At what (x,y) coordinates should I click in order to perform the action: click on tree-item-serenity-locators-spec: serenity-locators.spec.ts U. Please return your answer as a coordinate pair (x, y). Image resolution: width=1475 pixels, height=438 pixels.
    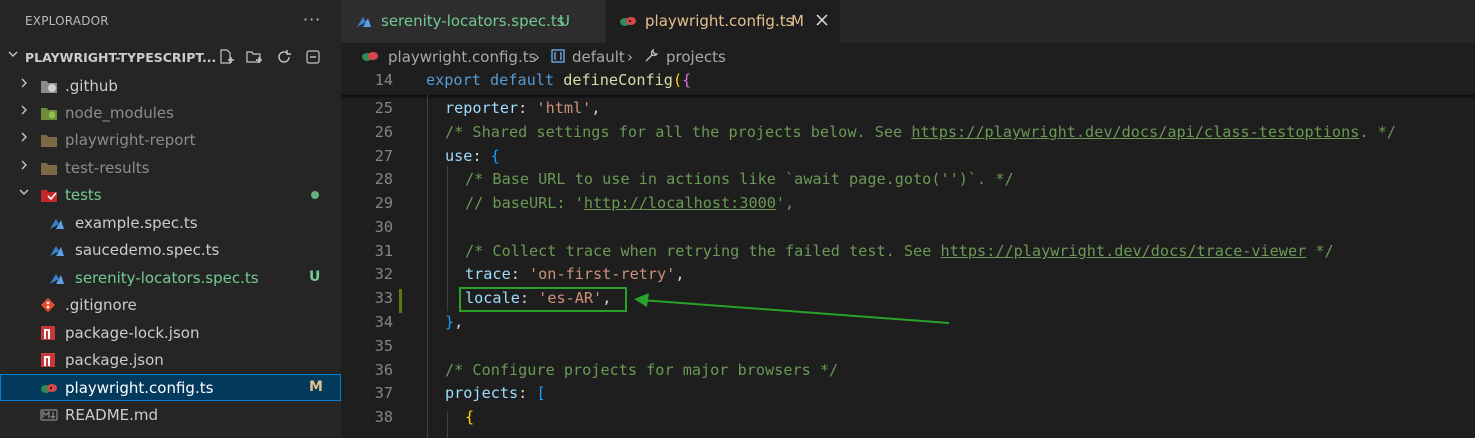
    Looking at the image, I should click on (170, 277).